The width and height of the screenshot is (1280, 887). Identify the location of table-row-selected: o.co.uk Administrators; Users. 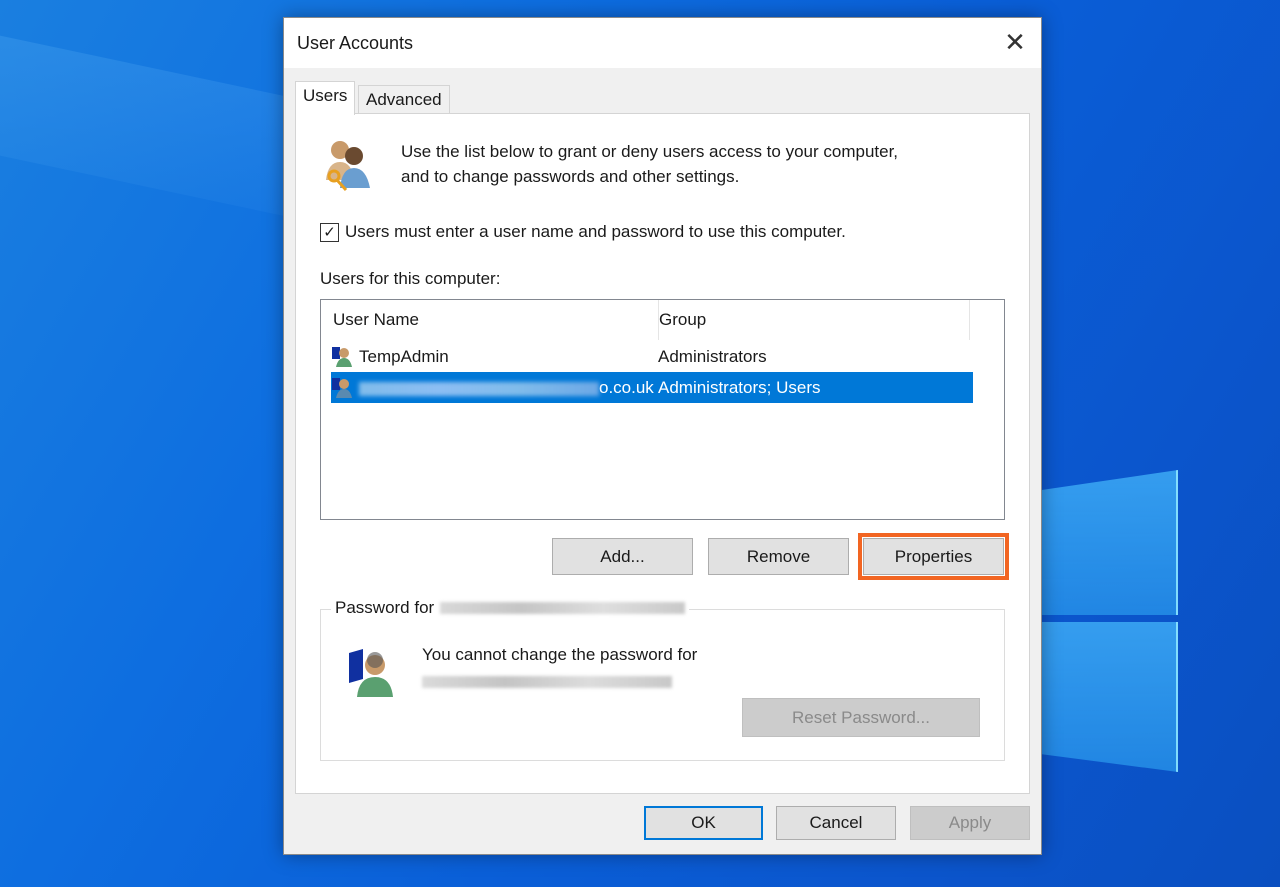
(652, 387).